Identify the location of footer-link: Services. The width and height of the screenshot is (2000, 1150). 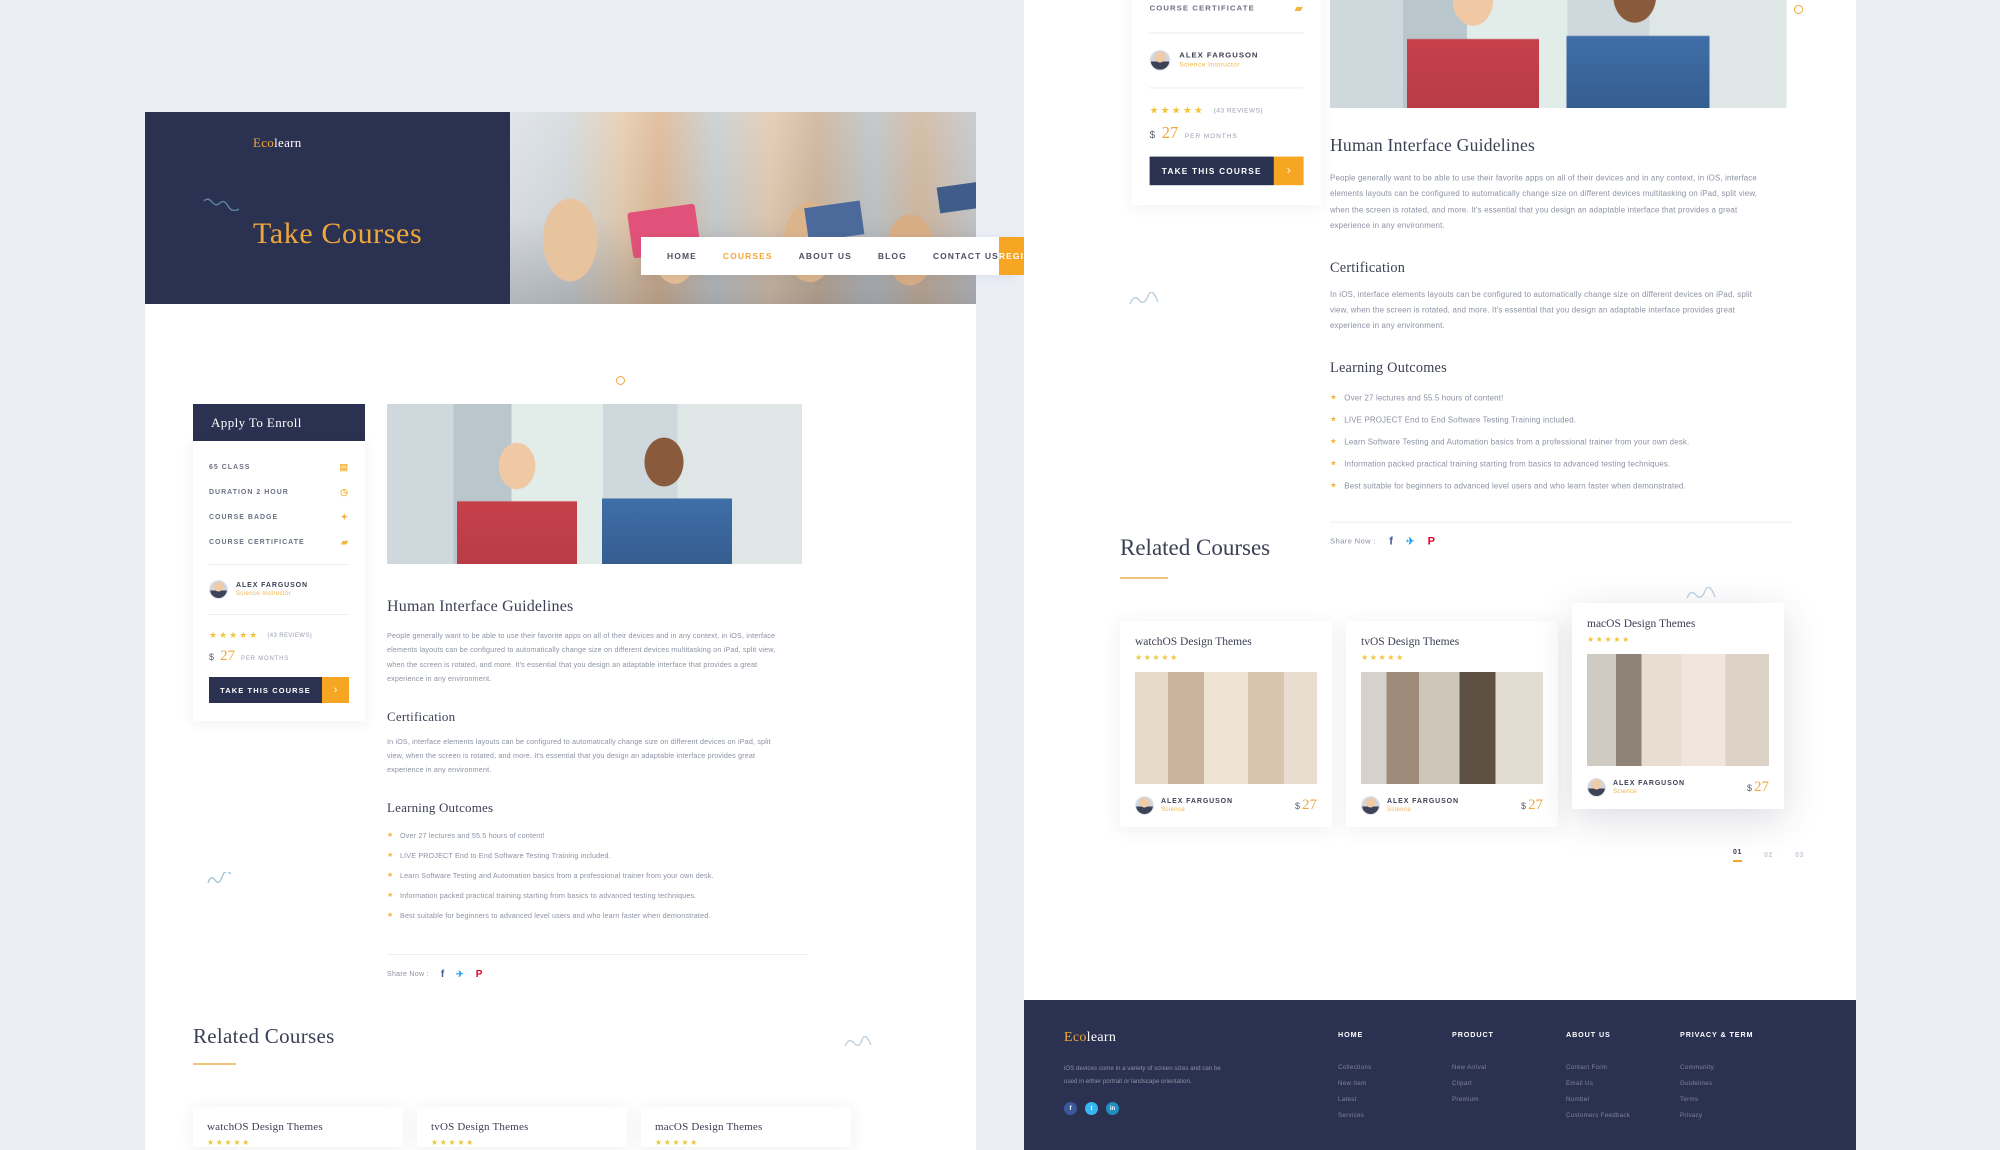
(1395, 1115).